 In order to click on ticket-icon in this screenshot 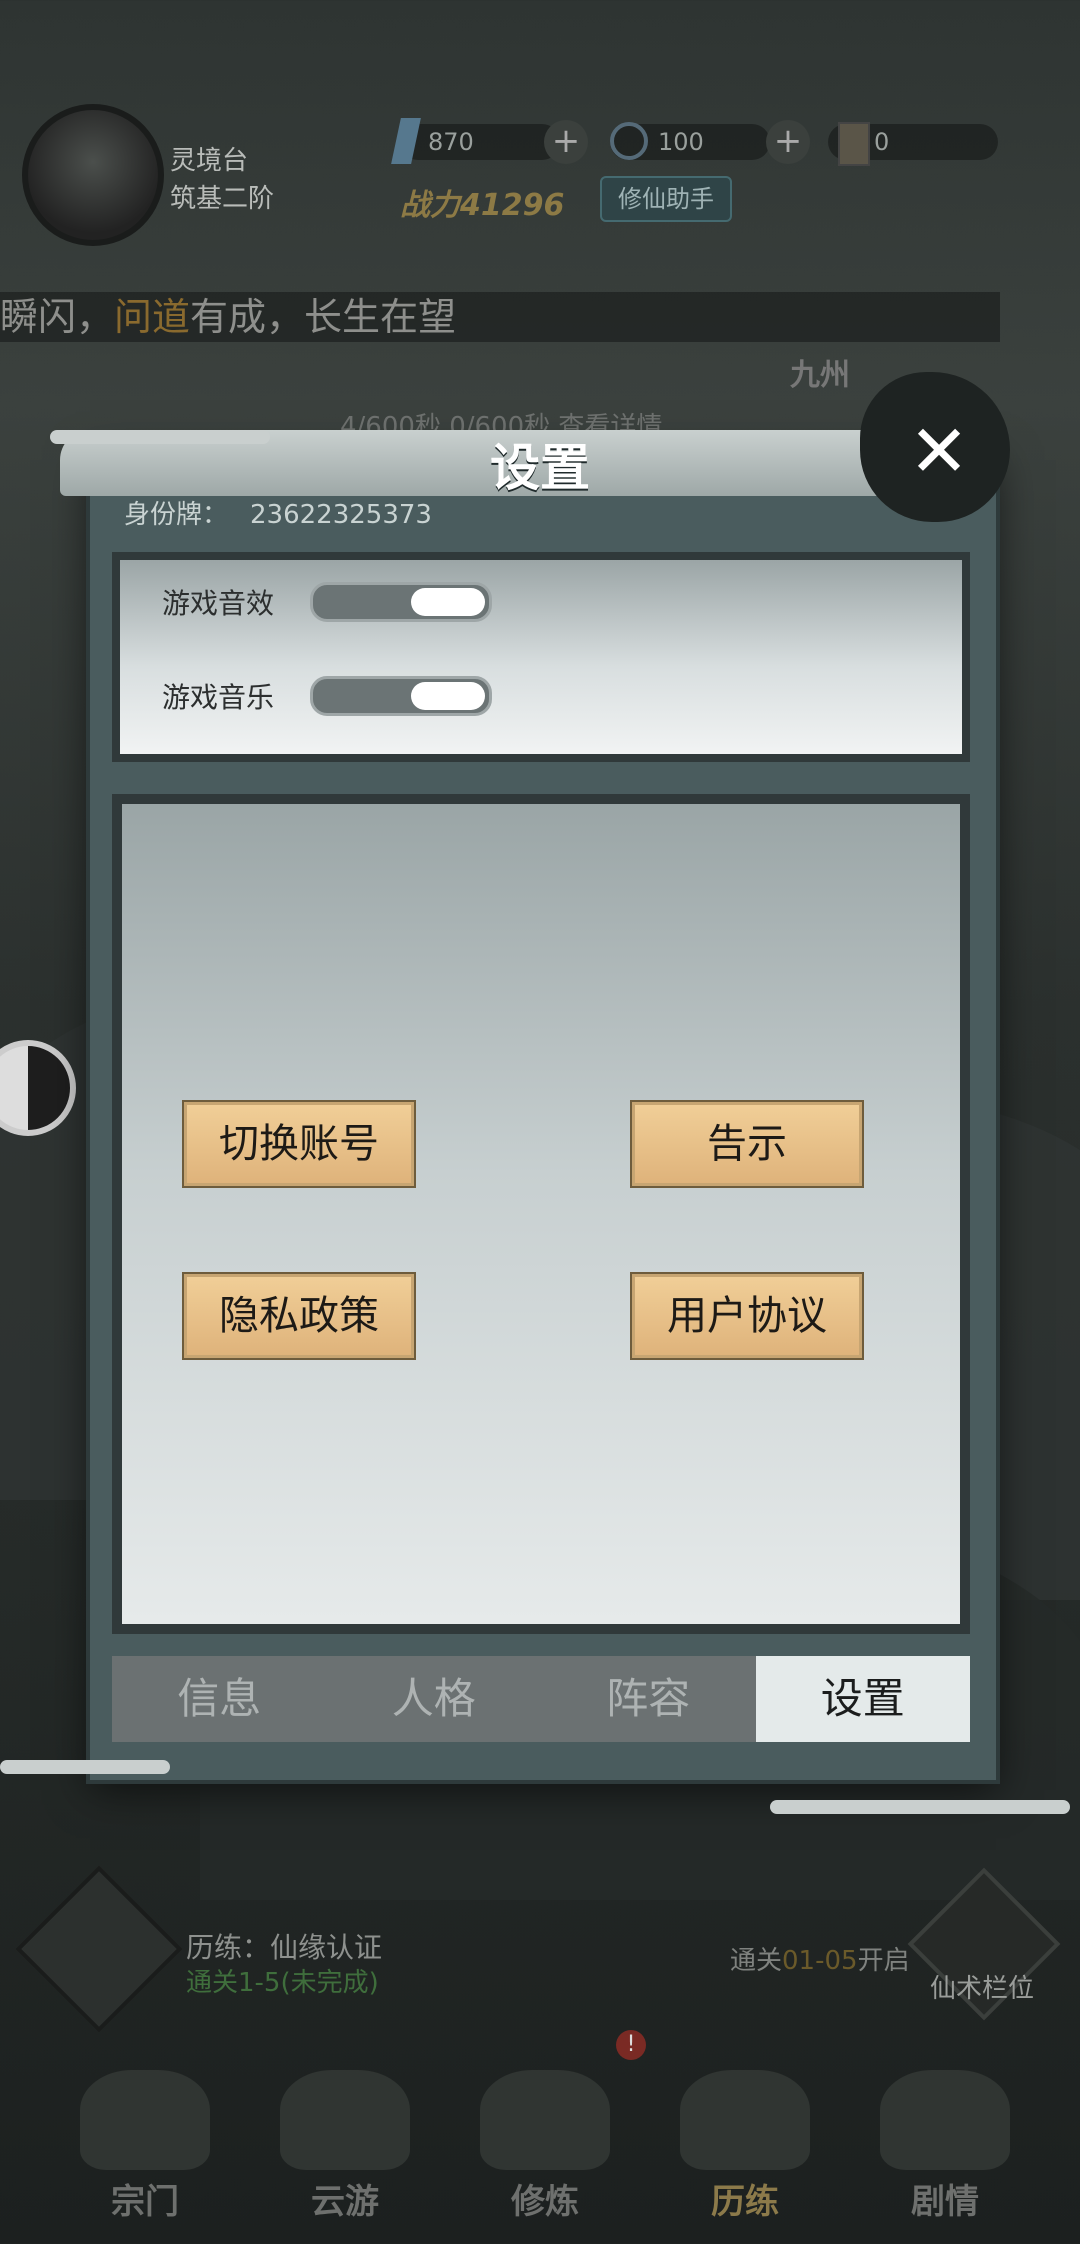, I will do `click(854, 144)`.